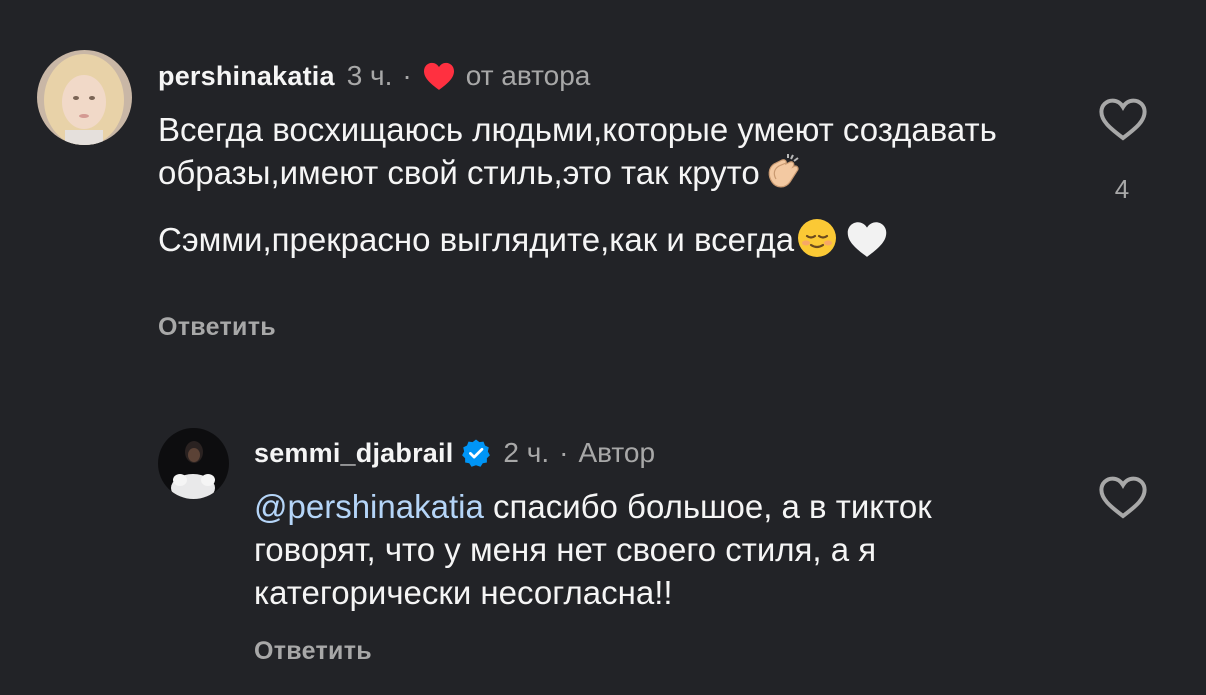  I want to click on author-heart-icon, so click(439, 76).